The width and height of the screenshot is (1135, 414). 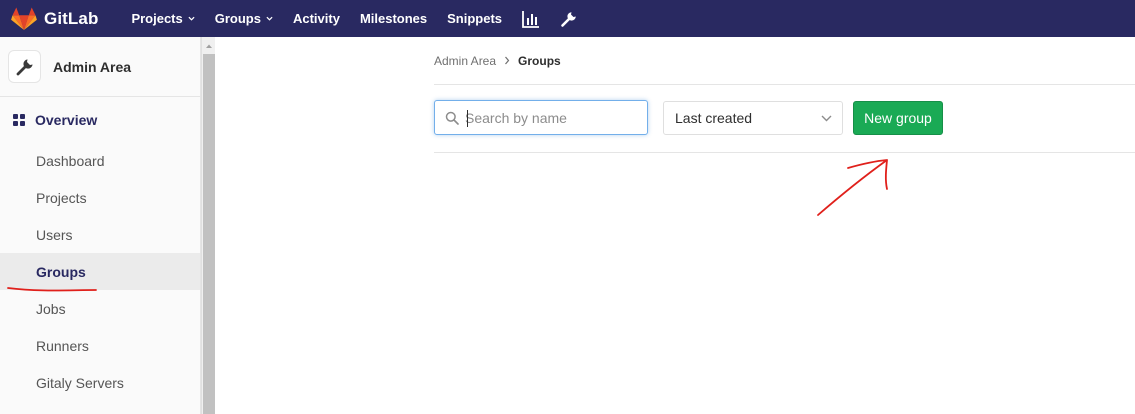 I want to click on sort-dropdown-value: Last created, so click(x=714, y=118).